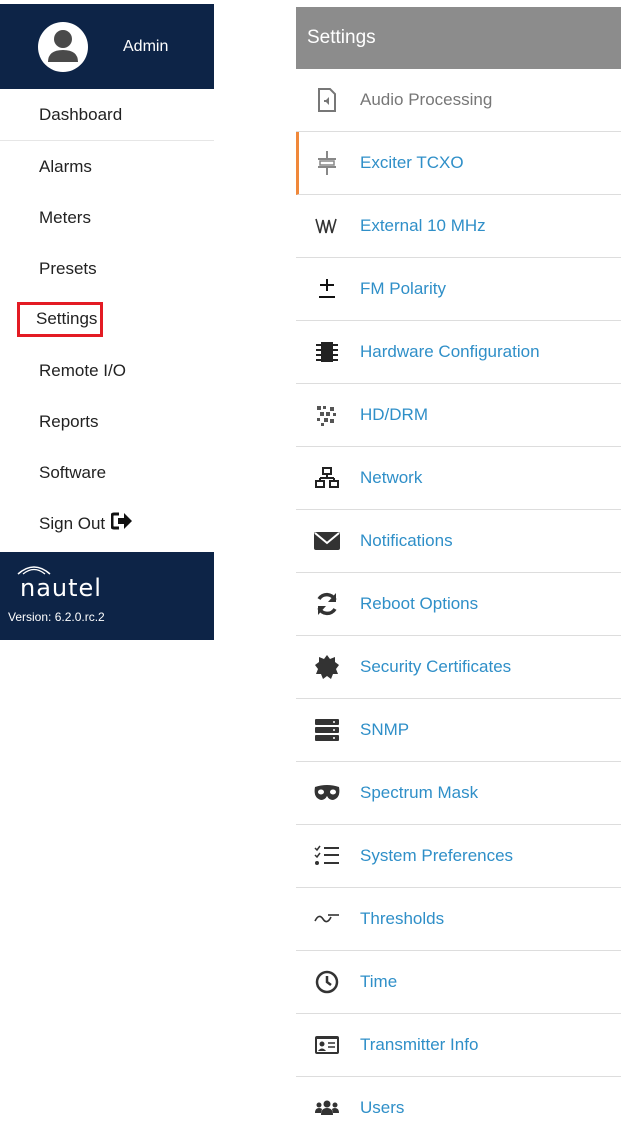 The image size is (621, 1139). Describe the element at coordinates (379, 981) in the screenshot. I see `settings-item-label: Time` at that location.